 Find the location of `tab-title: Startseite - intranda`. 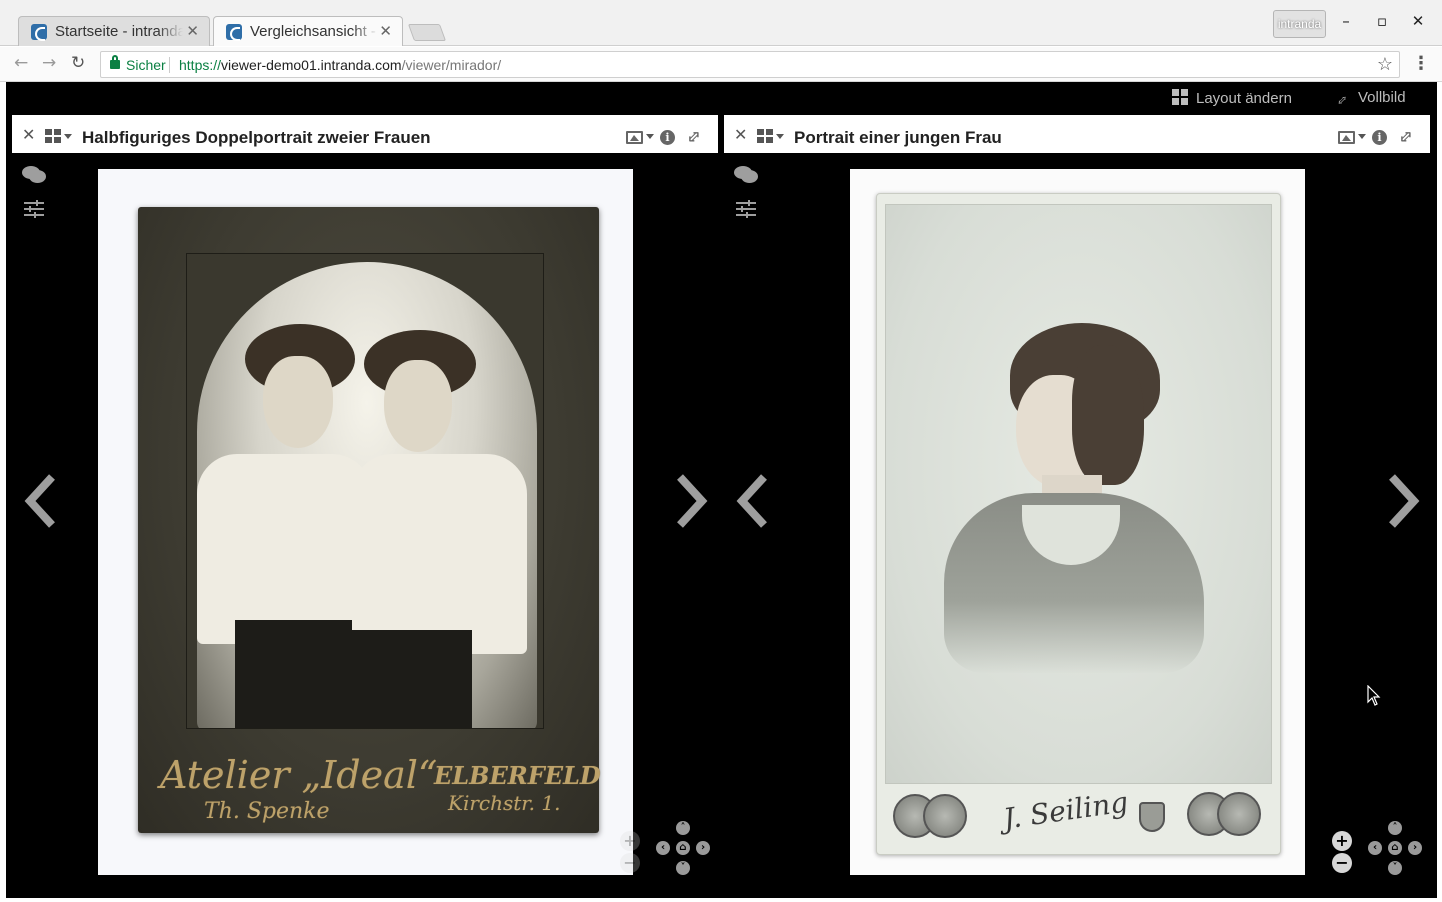

tab-title: Startseite - intranda is located at coordinates (119, 31).